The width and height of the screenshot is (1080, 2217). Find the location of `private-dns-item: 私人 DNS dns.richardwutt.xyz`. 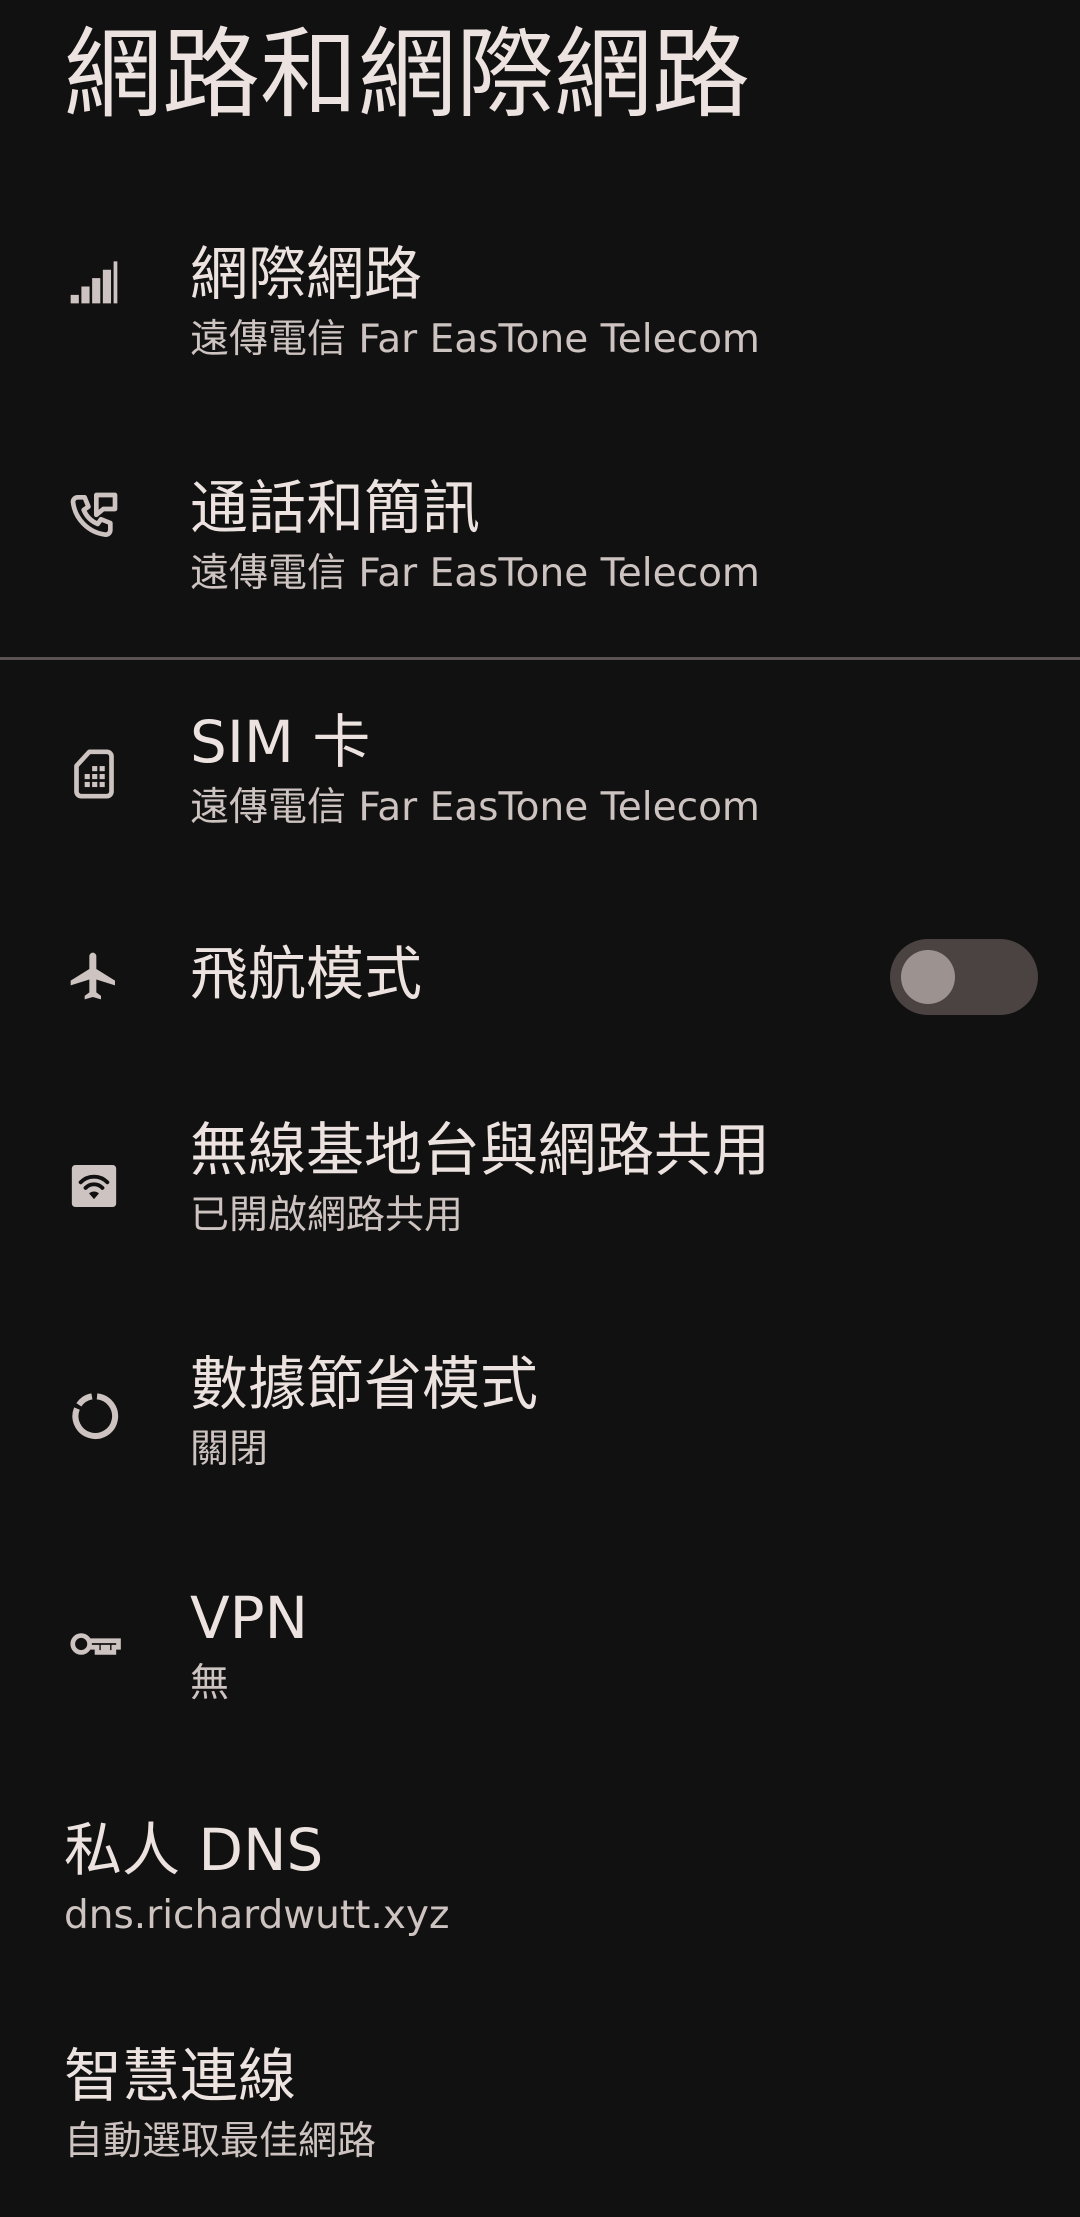

private-dns-item: 私人 DNS dns.richardwutt.xyz is located at coordinates (540, 1887).